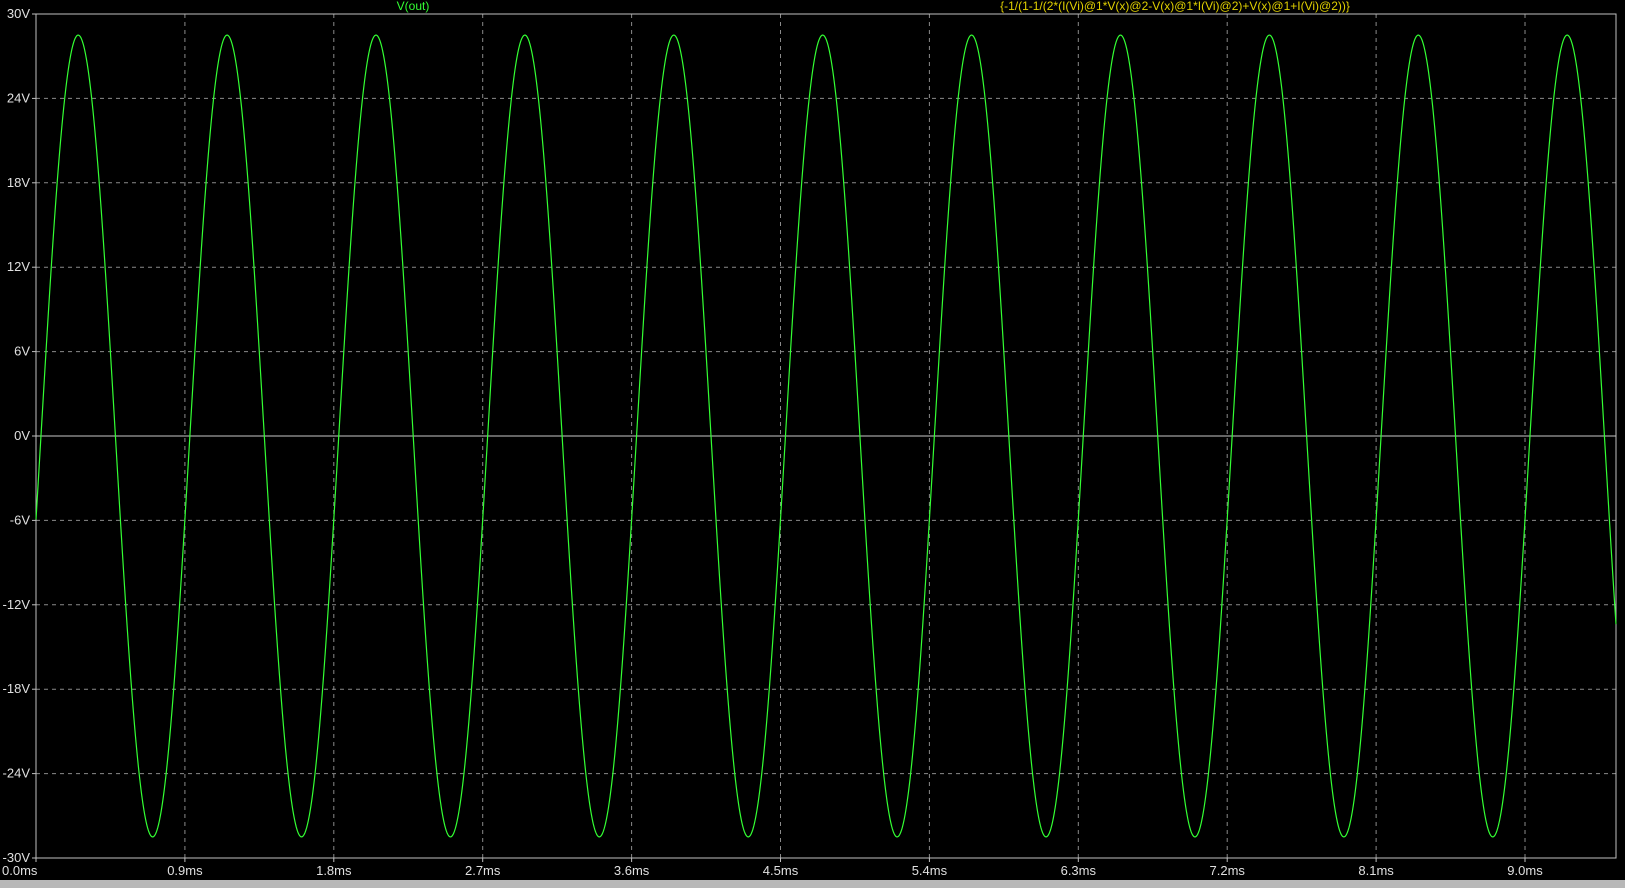 The width and height of the screenshot is (1625, 888). What do you see at coordinates (17, 773) in the screenshot?
I see `y-tick-label: -24V` at bounding box center [17, 773].